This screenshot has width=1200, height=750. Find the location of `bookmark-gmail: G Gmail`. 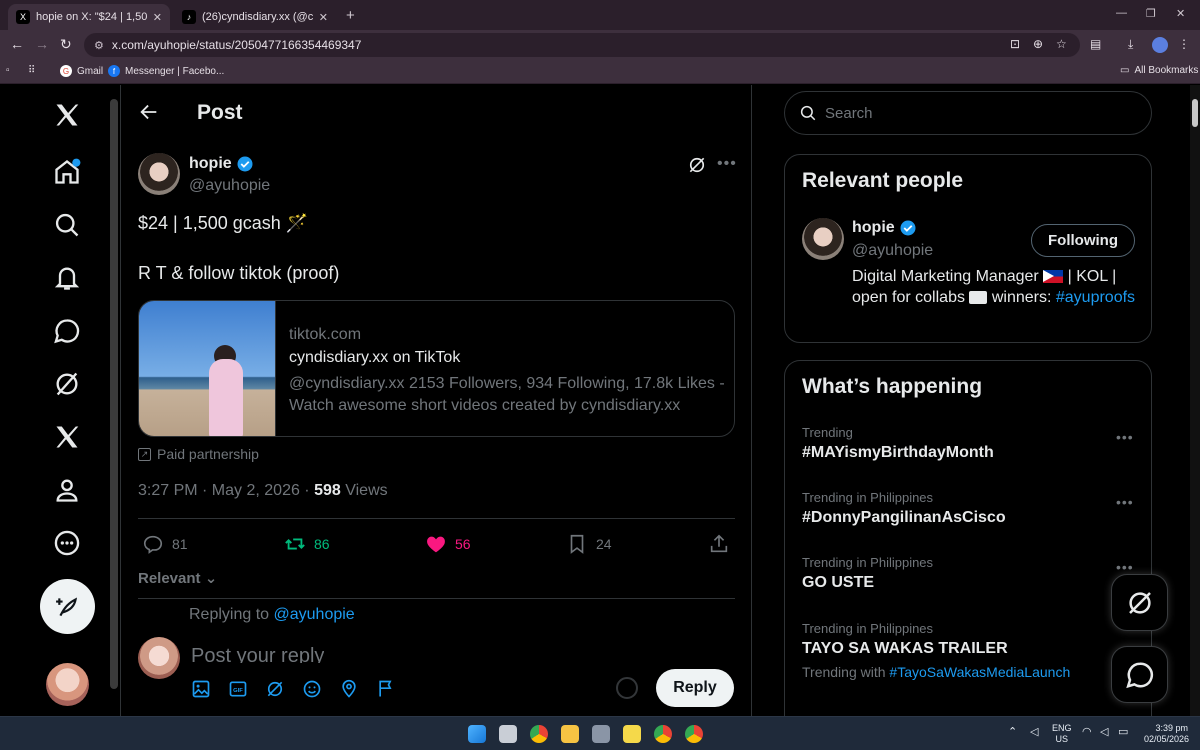

bookmark-gmail: G Gmail is located at coordinates (81, 71).